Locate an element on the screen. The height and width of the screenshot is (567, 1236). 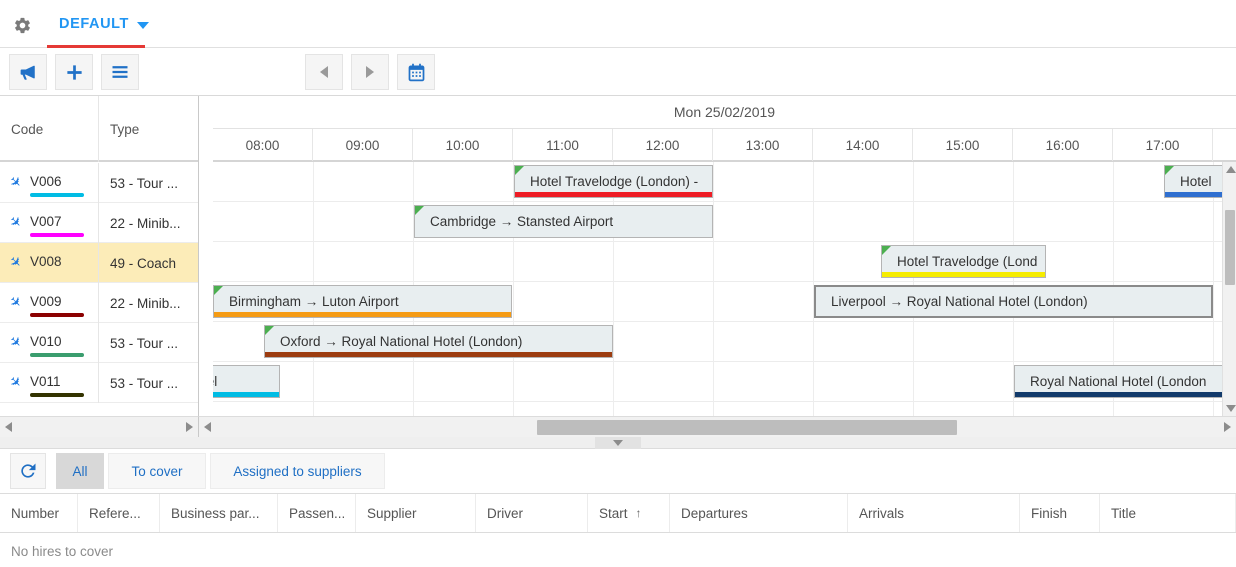
collapse-panel-handle is located at coordinates (618, 443).